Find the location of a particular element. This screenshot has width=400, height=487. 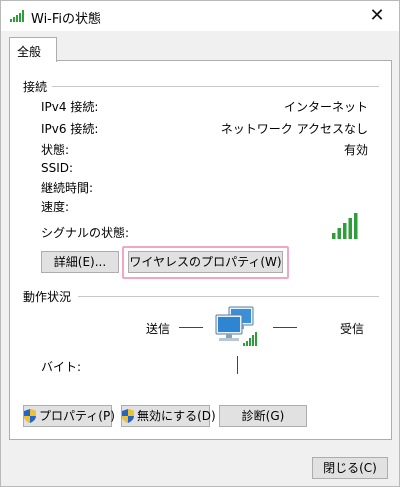

speed-label: 速度: is located at coordinates (55, 207).